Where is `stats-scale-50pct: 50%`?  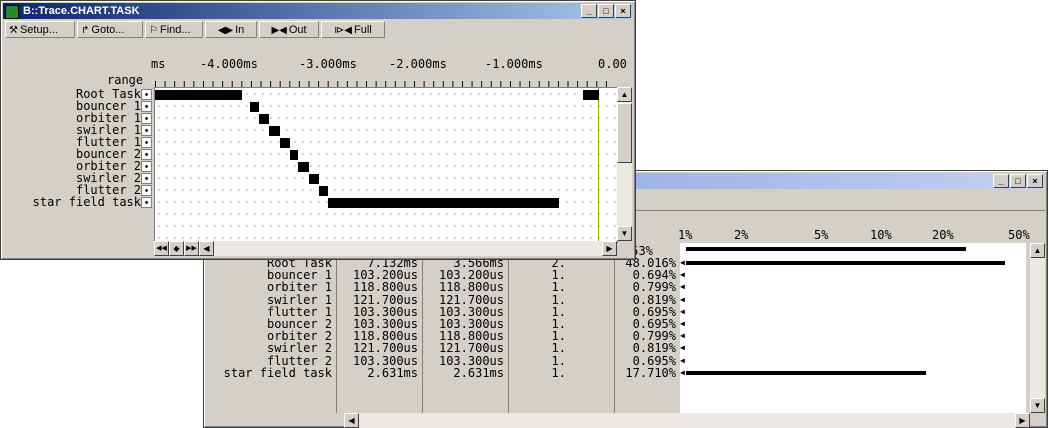 stats-scale-50pct: 50% is located at coordinates (1019, 235).